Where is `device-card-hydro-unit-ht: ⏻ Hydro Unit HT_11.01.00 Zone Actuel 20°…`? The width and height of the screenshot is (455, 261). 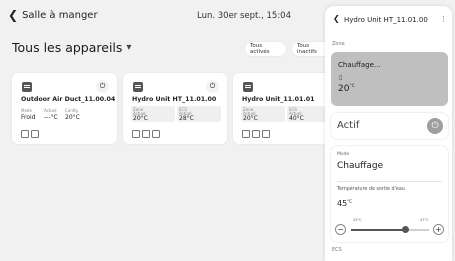 device-card-hydro-unit-ht: ⏻ Hydro Unit HT_11.01.00 Zone Actuel 20°… is located at coordinates (175, 108).